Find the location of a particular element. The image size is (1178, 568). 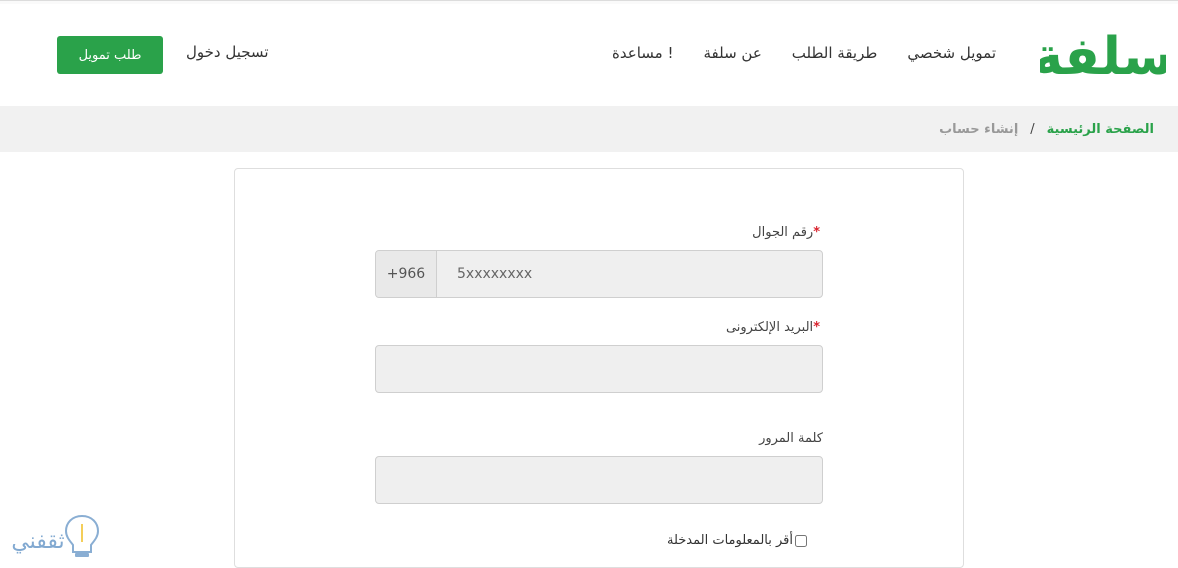

phone-field: +966 is located at coordinates (599, 274).